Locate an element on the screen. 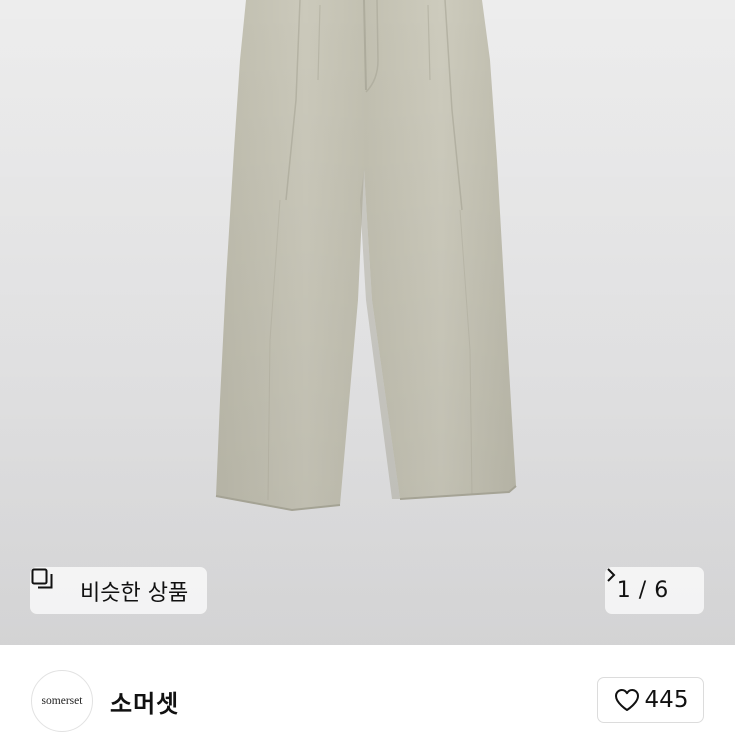  image-pager: 1 / 6 is located at coordinates (654, 590).